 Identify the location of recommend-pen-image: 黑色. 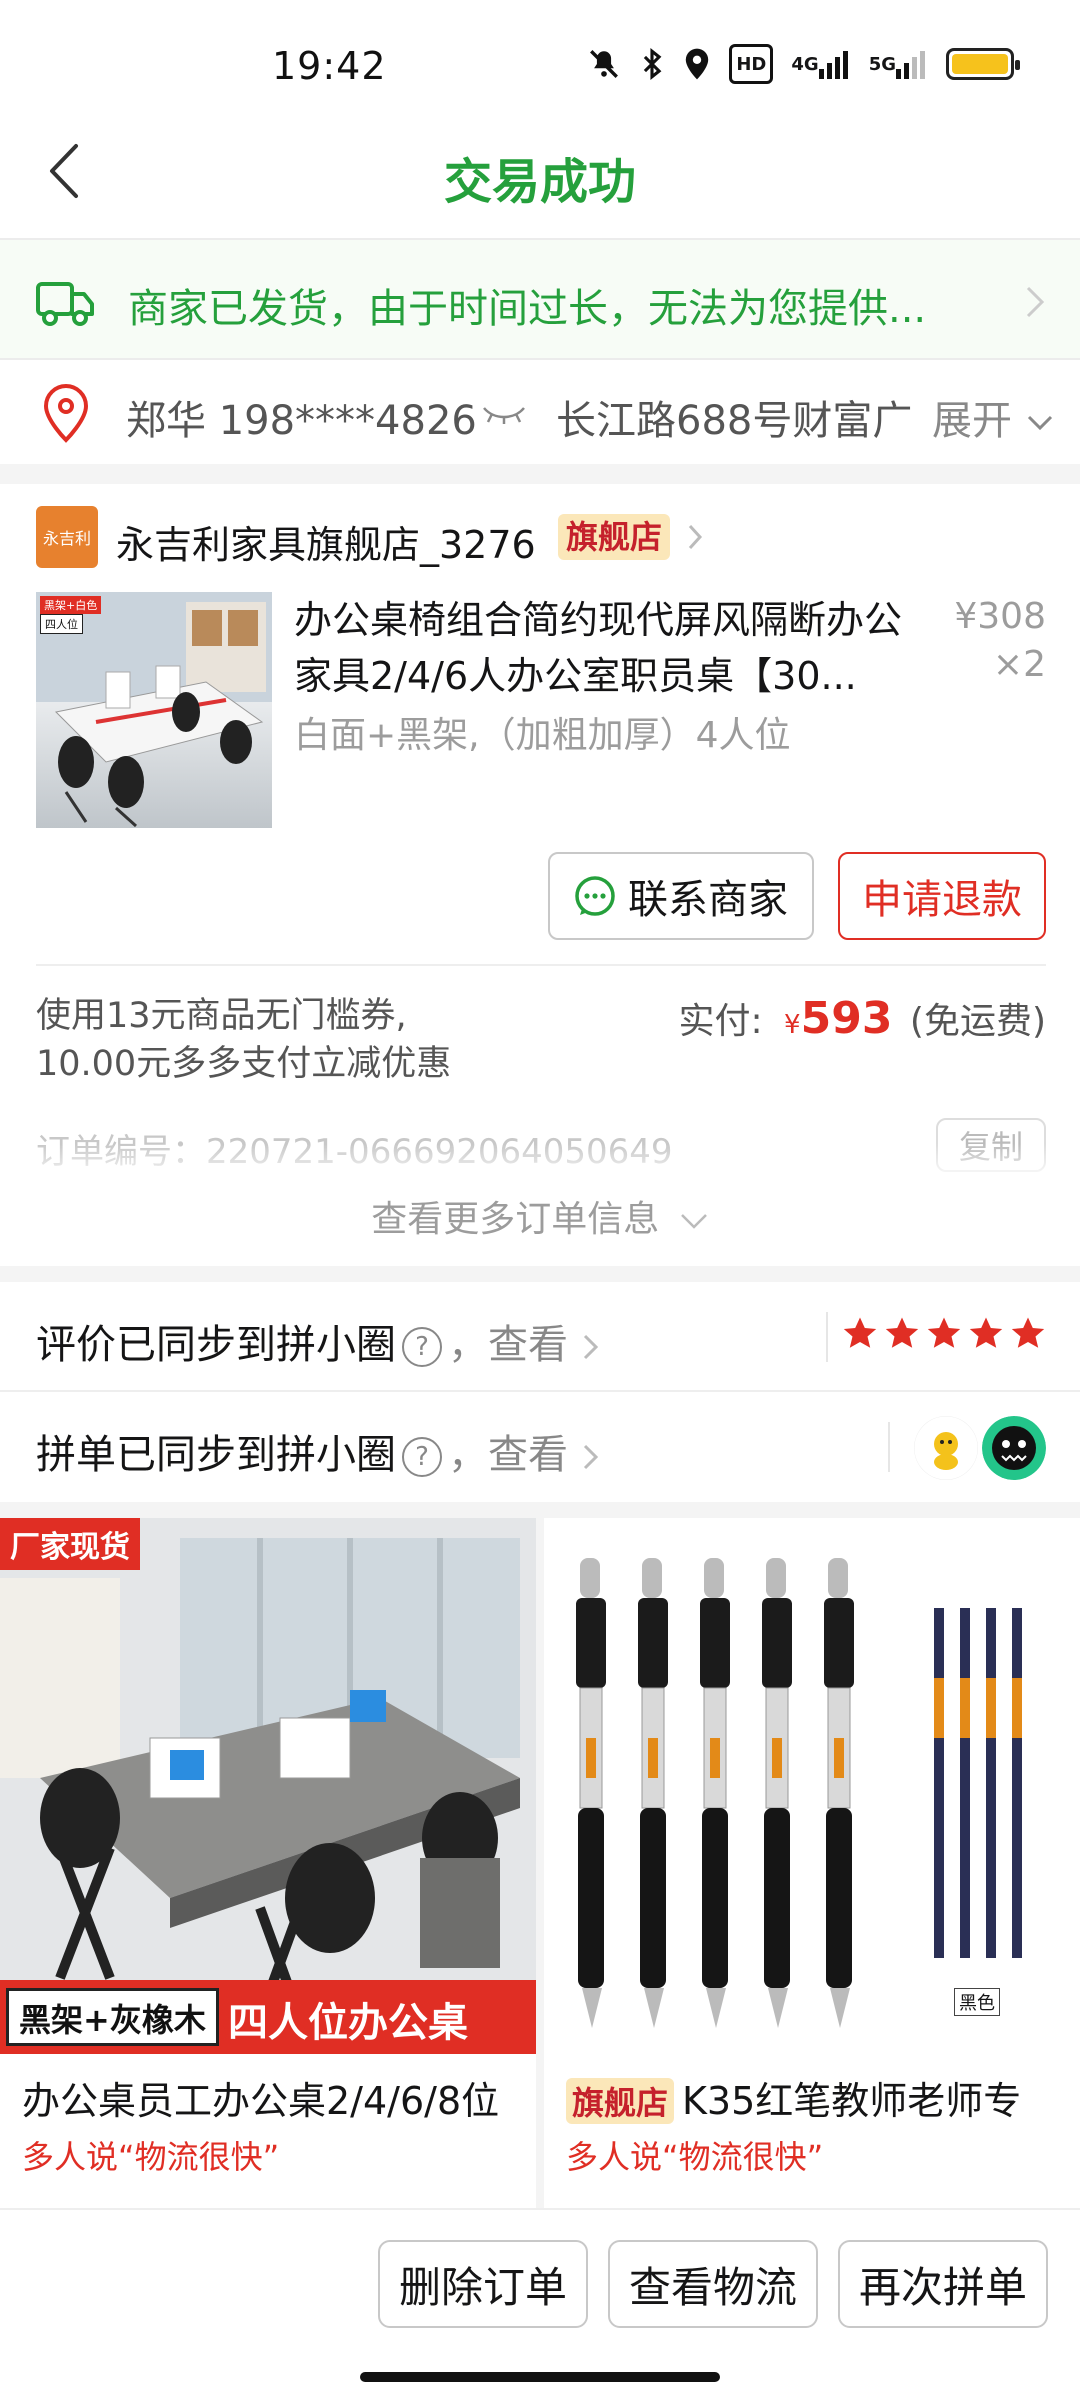
(812, 1786).